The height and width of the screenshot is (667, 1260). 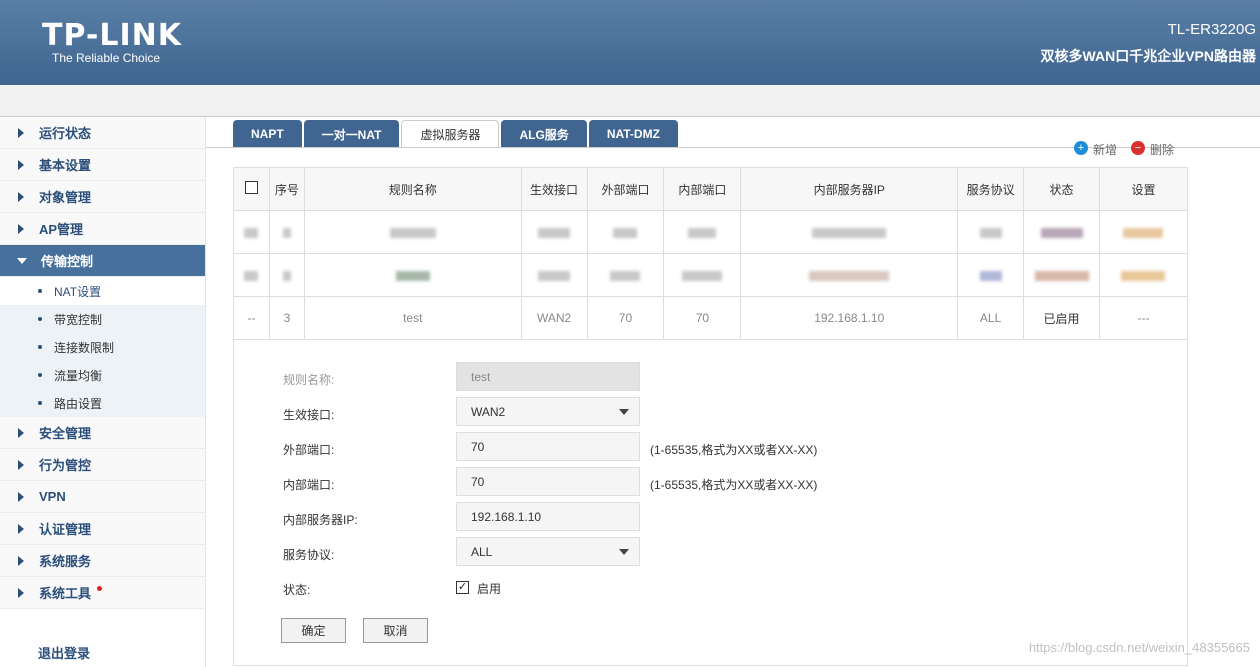 I want to click on ext-port-hint: (1-65535,格式为XX或者XX-XX), so click(x=734, y=450).